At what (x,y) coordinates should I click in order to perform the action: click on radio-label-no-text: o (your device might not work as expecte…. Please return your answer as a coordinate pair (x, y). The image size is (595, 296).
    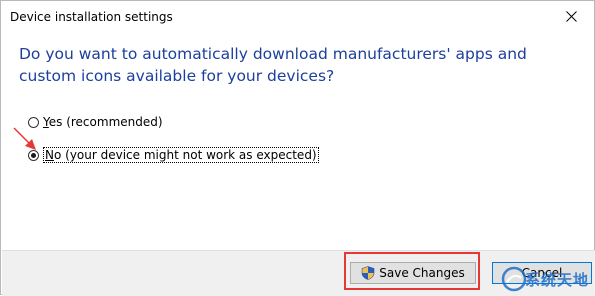
    Looking at the image, I should click on (185, 155).